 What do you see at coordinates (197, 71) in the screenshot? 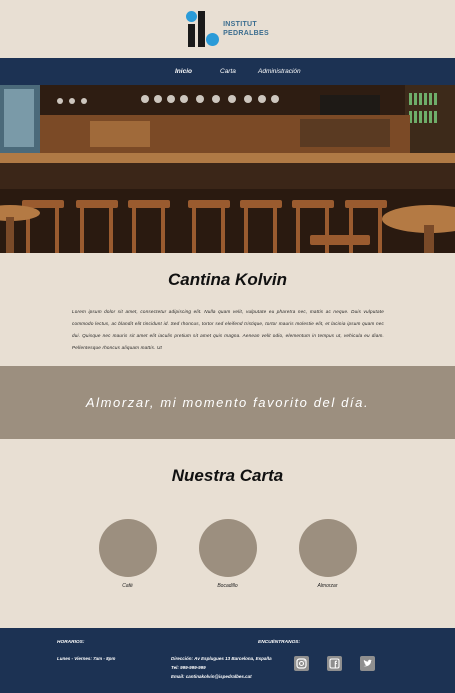
I see `nav-item-inicio: Inicio` at bounding box center [197, 71].